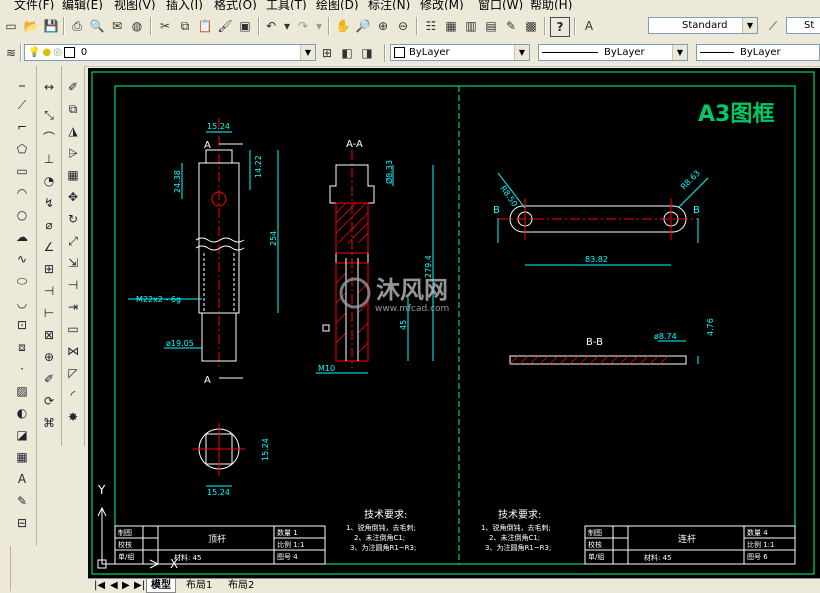 The image size is (820, 593). Describe the element at coordinates (22, 347) in the screenshot. I see `make-block-icon: ⧈` at that location.